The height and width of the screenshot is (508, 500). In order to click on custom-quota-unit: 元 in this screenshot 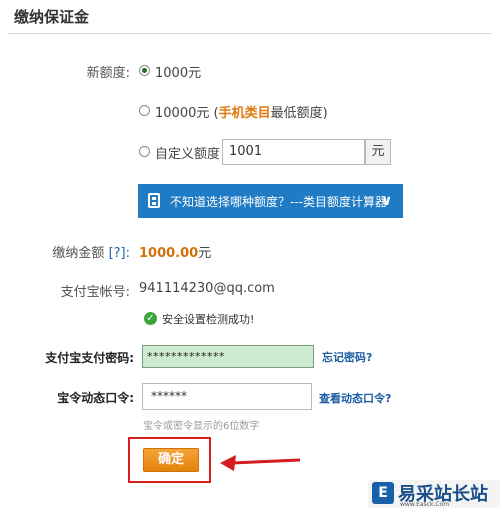, I will do `click(378, 152)`.